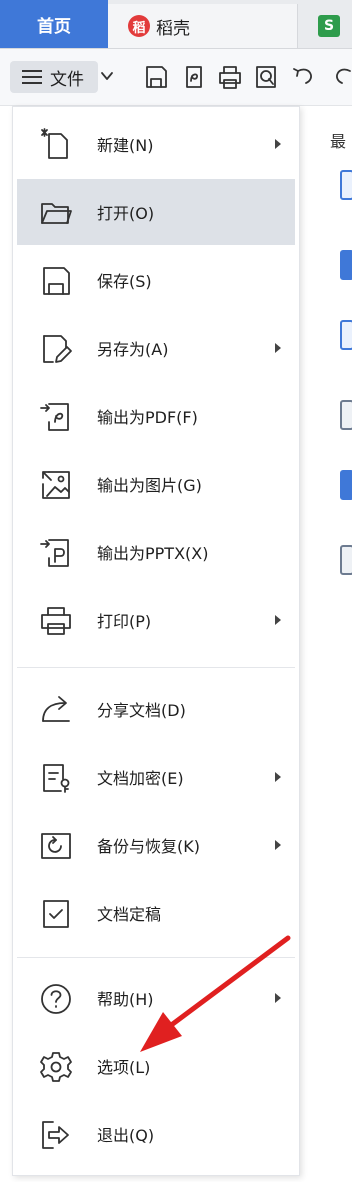 This screenshot has height=1182, width=352. Describe the element at coordinates (173, 28) in the screenshot. I see `tab-daoke-label: 稻壳` at that location.